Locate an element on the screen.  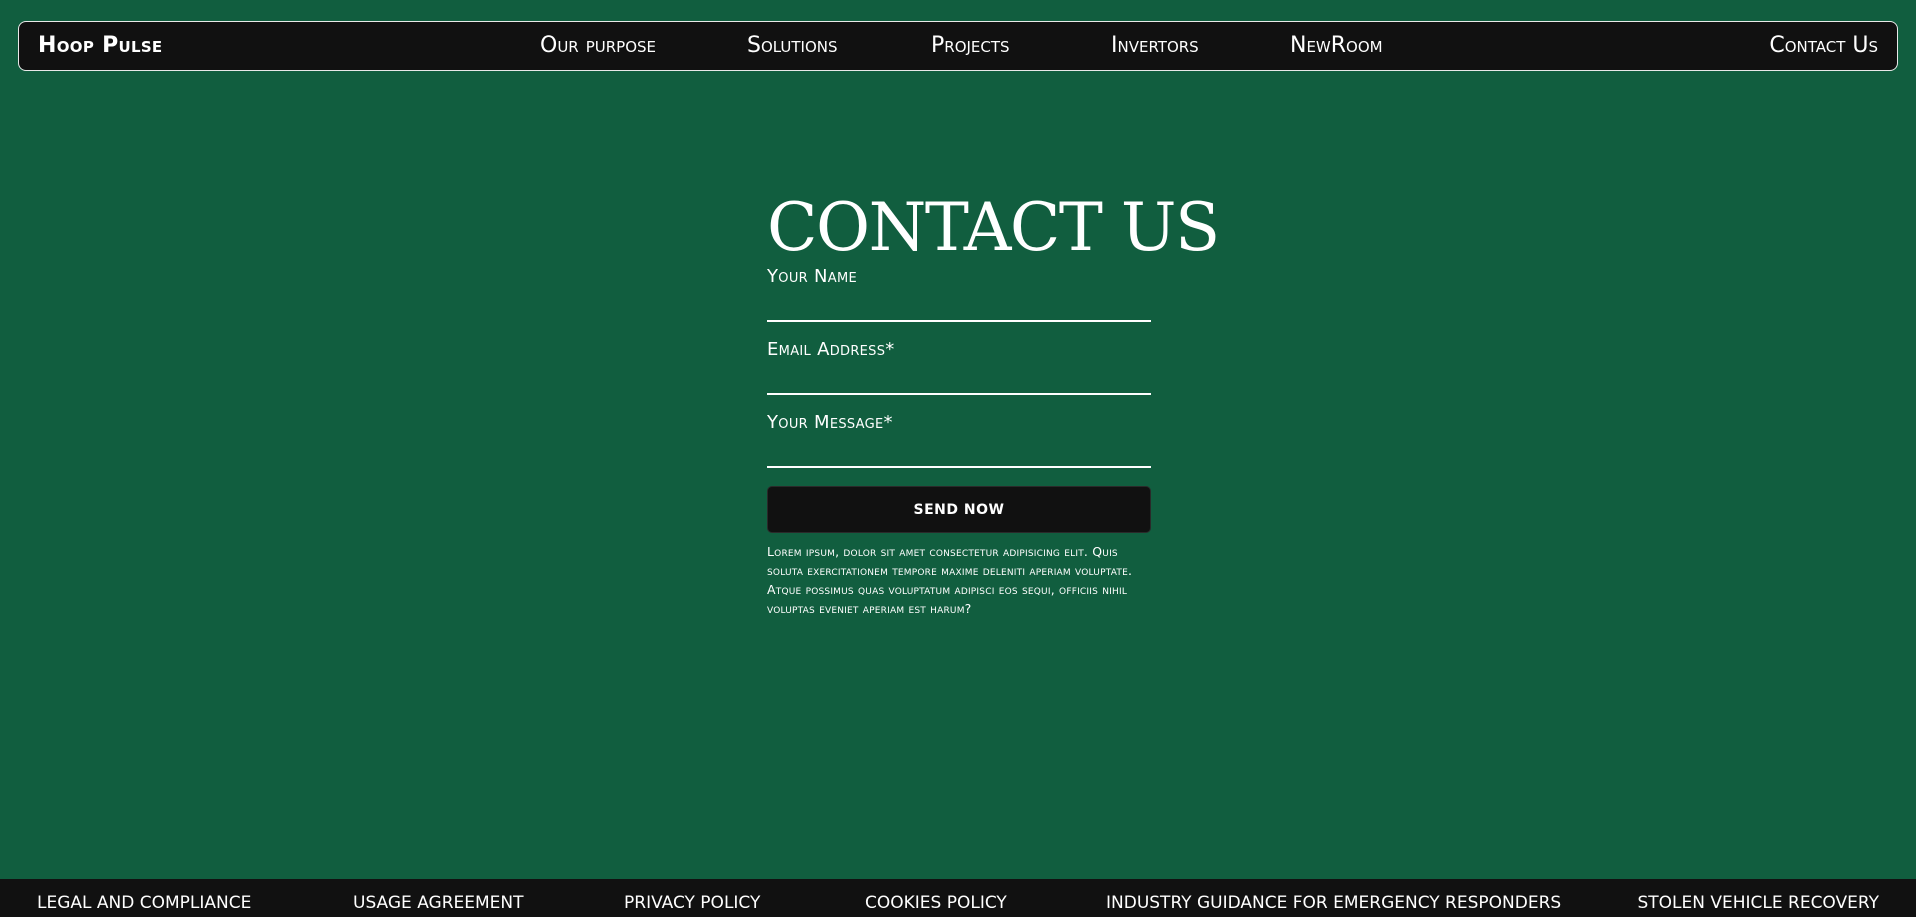
nav-newroom: NewRoom is located at coordinates (1336, 45).